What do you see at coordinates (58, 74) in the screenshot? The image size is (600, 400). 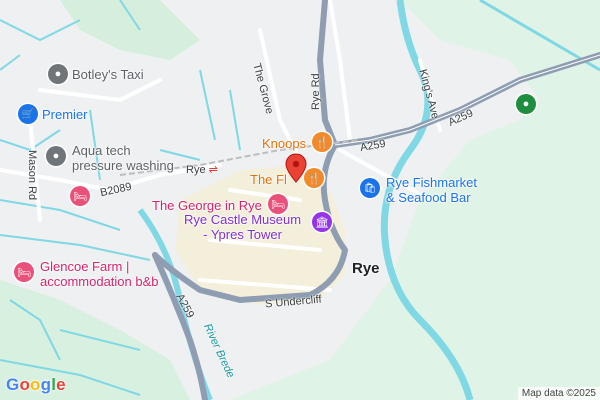 I see `taxi-pin-icon: ●` at bounding box center [58, 74].